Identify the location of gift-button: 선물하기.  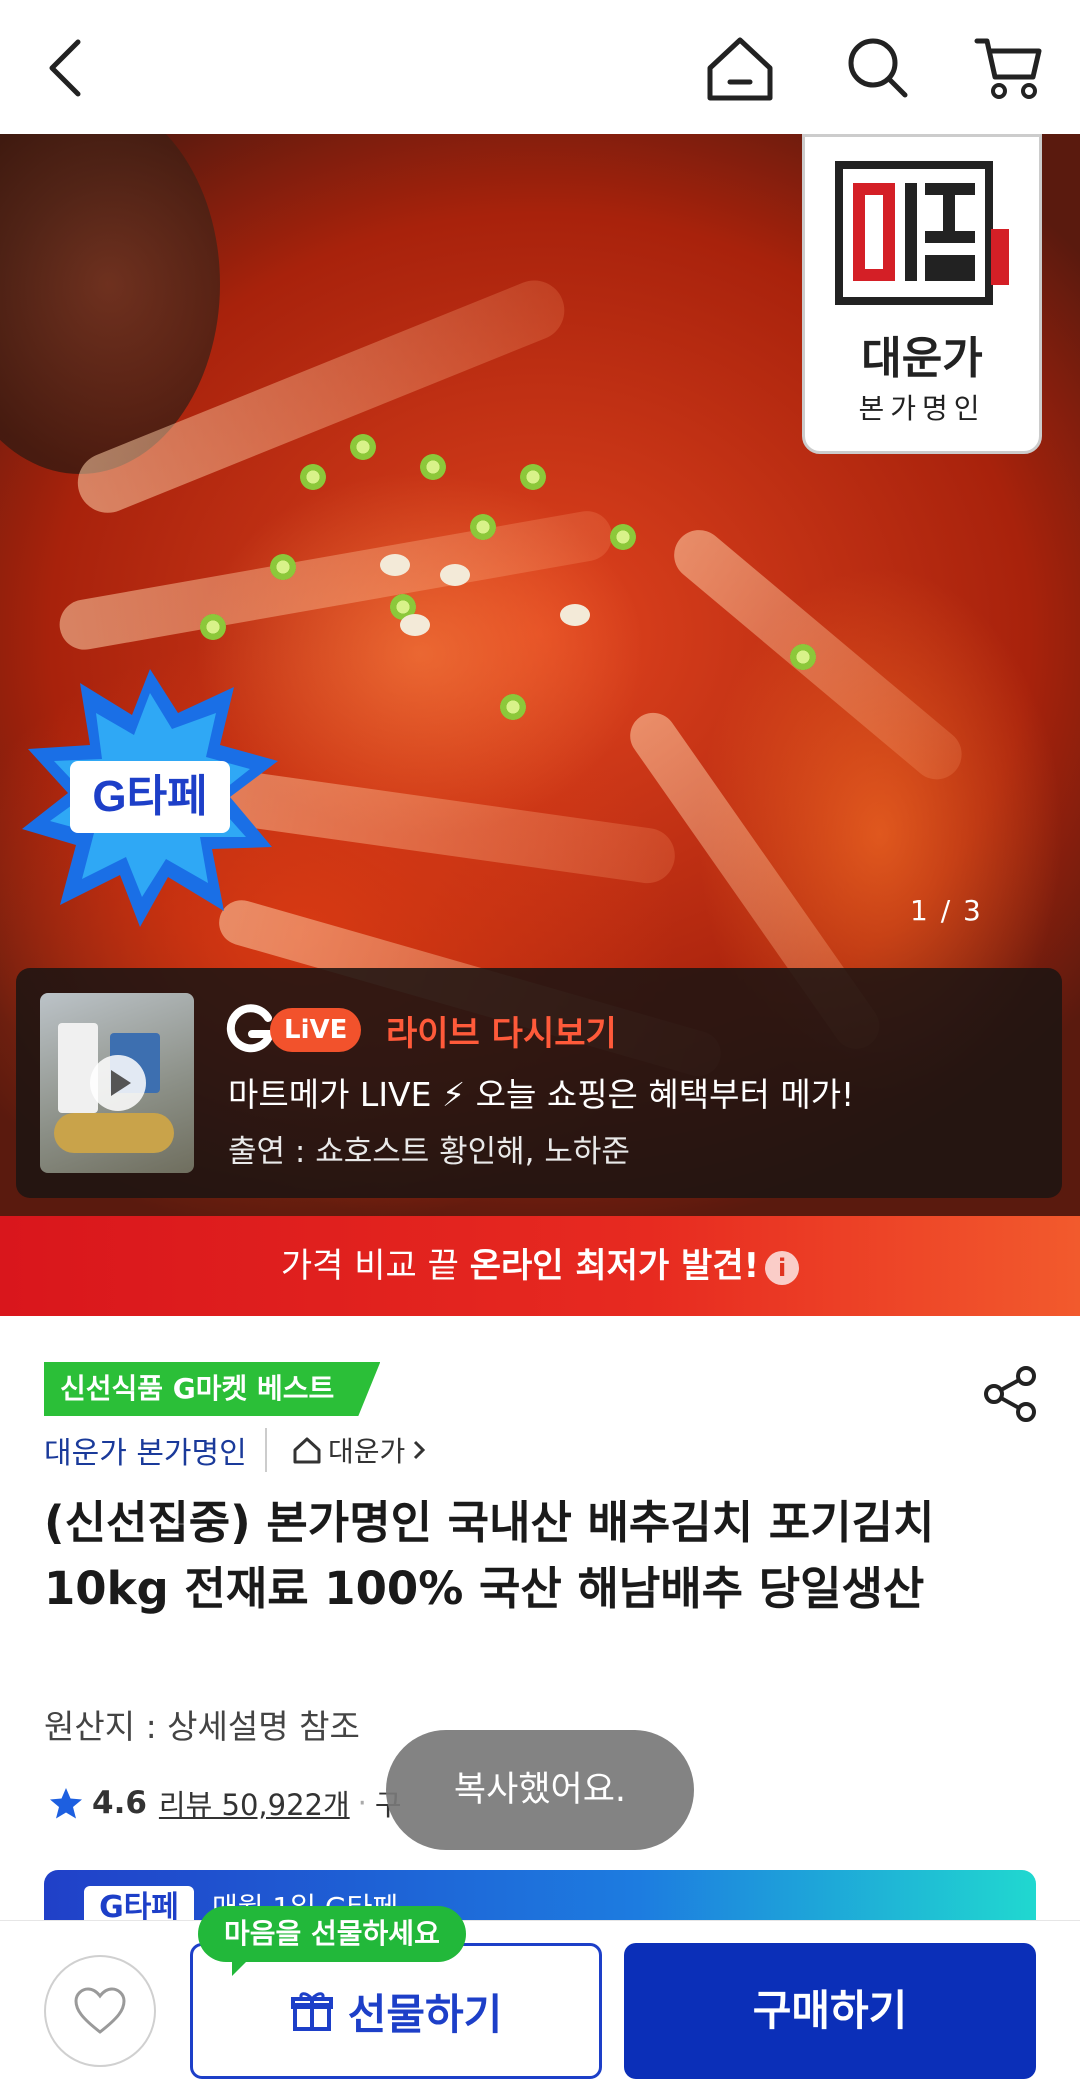
(396, 2011).